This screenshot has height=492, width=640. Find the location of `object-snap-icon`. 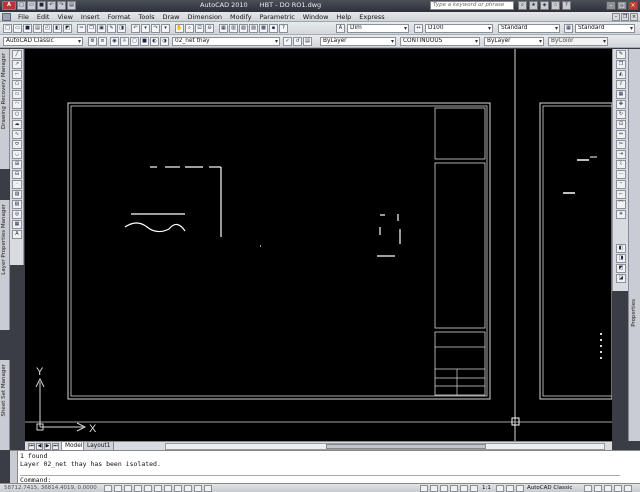

object-snap-icon is located at coordinates (158, 488).